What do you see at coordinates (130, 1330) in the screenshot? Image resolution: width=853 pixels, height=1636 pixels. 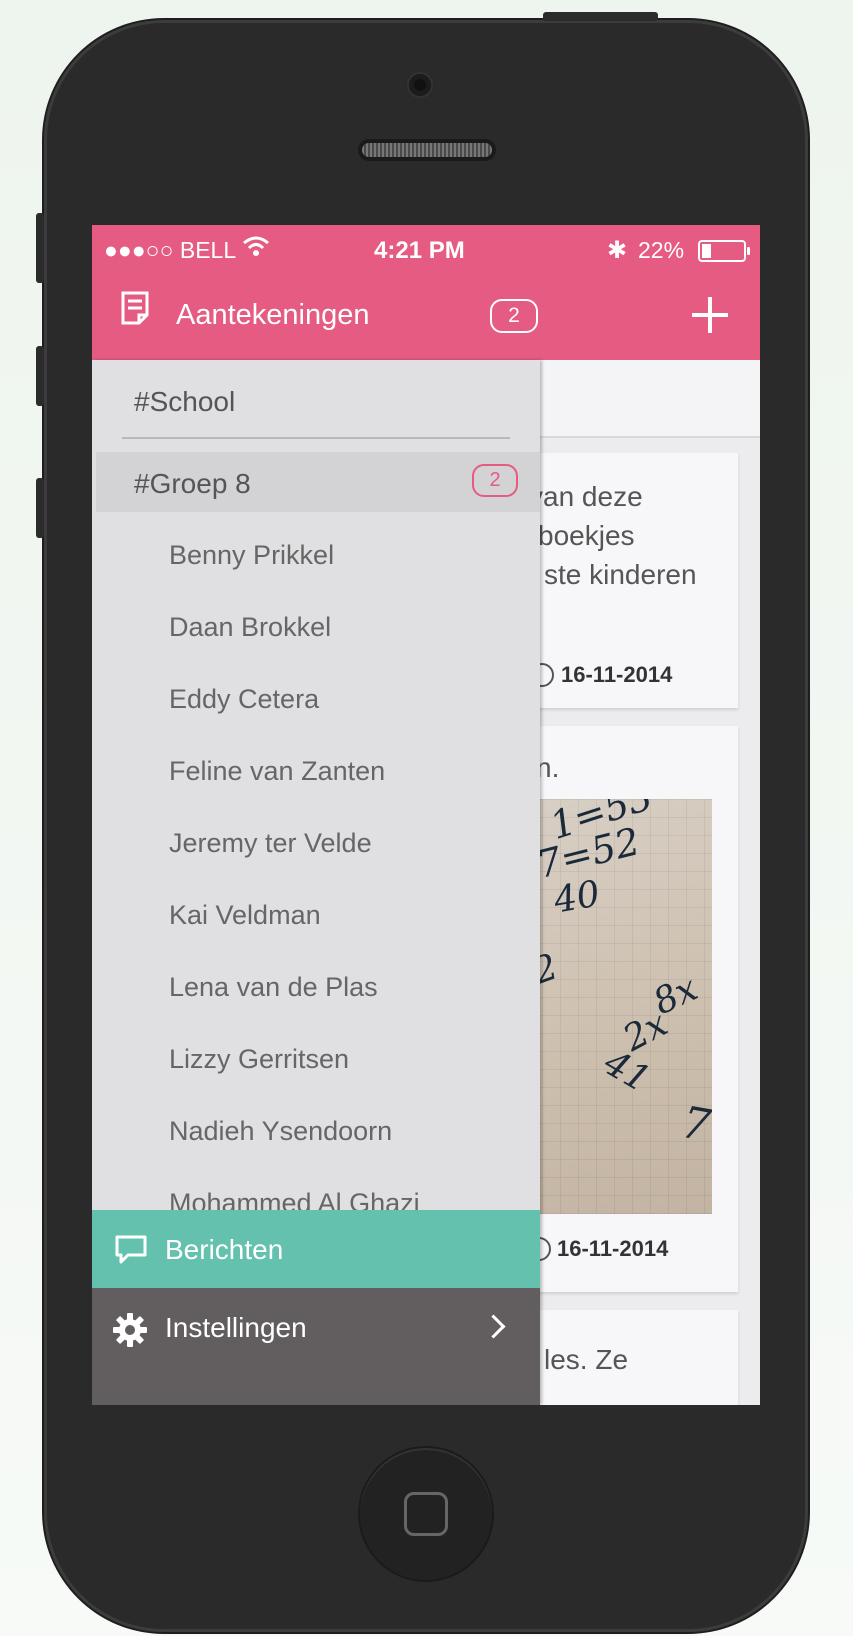 I see `gear-icon` at bounding box center [130, 1330].